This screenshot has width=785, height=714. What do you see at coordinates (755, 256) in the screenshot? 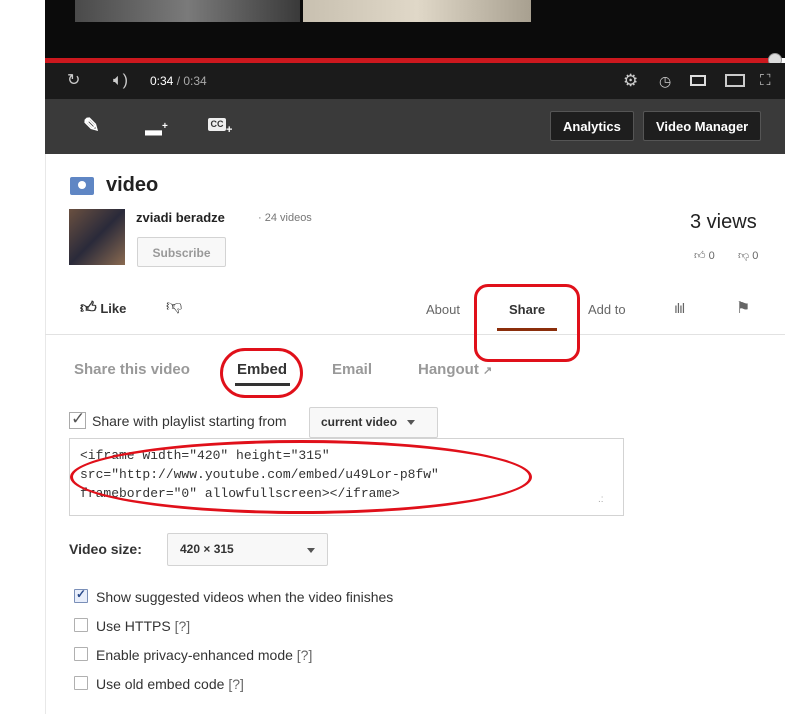
I see `dislike-count-value: 0` at bounding box center [755, 256].